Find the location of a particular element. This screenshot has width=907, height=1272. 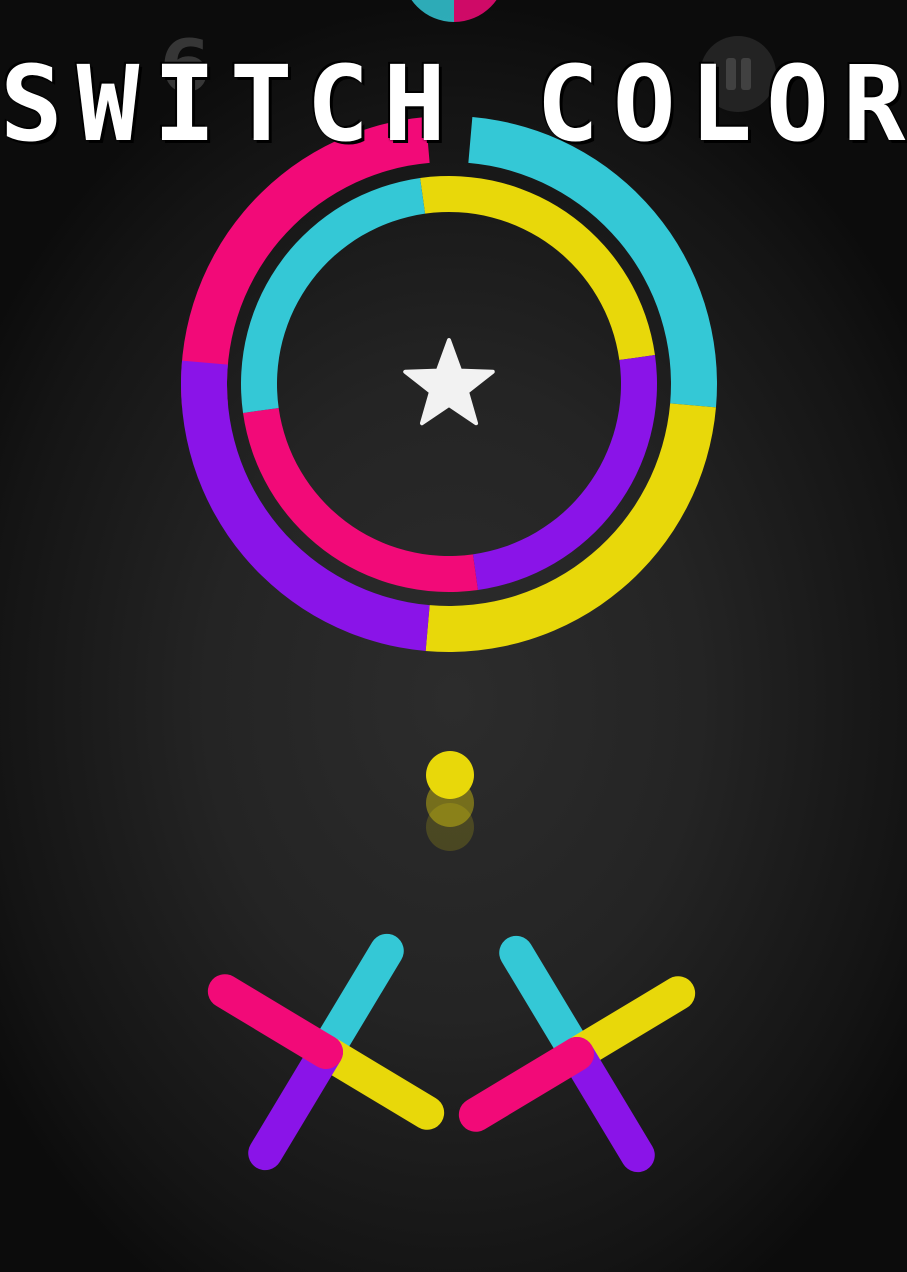

top-ring-segment-magenta is located at coordinates (475, 11).